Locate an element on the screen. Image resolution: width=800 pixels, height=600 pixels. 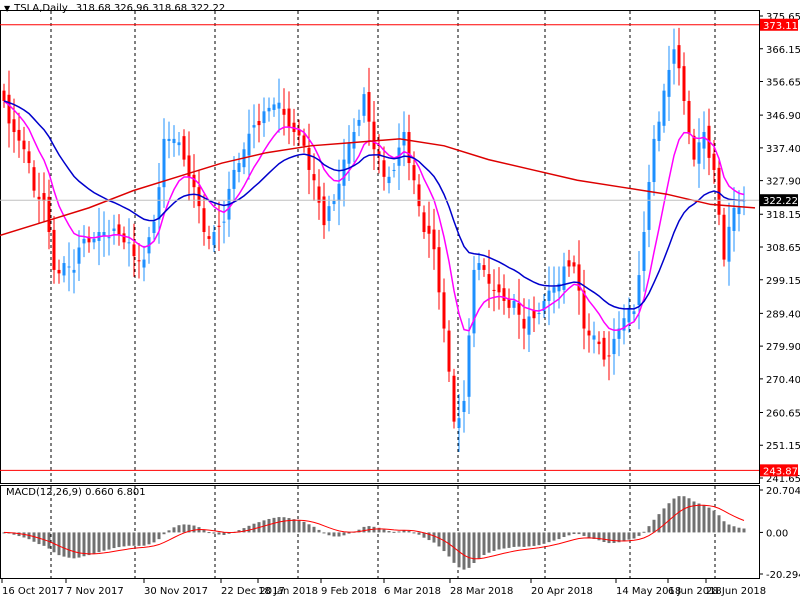
y-tick-label: 270.40 is located at coordinates (783, 380).